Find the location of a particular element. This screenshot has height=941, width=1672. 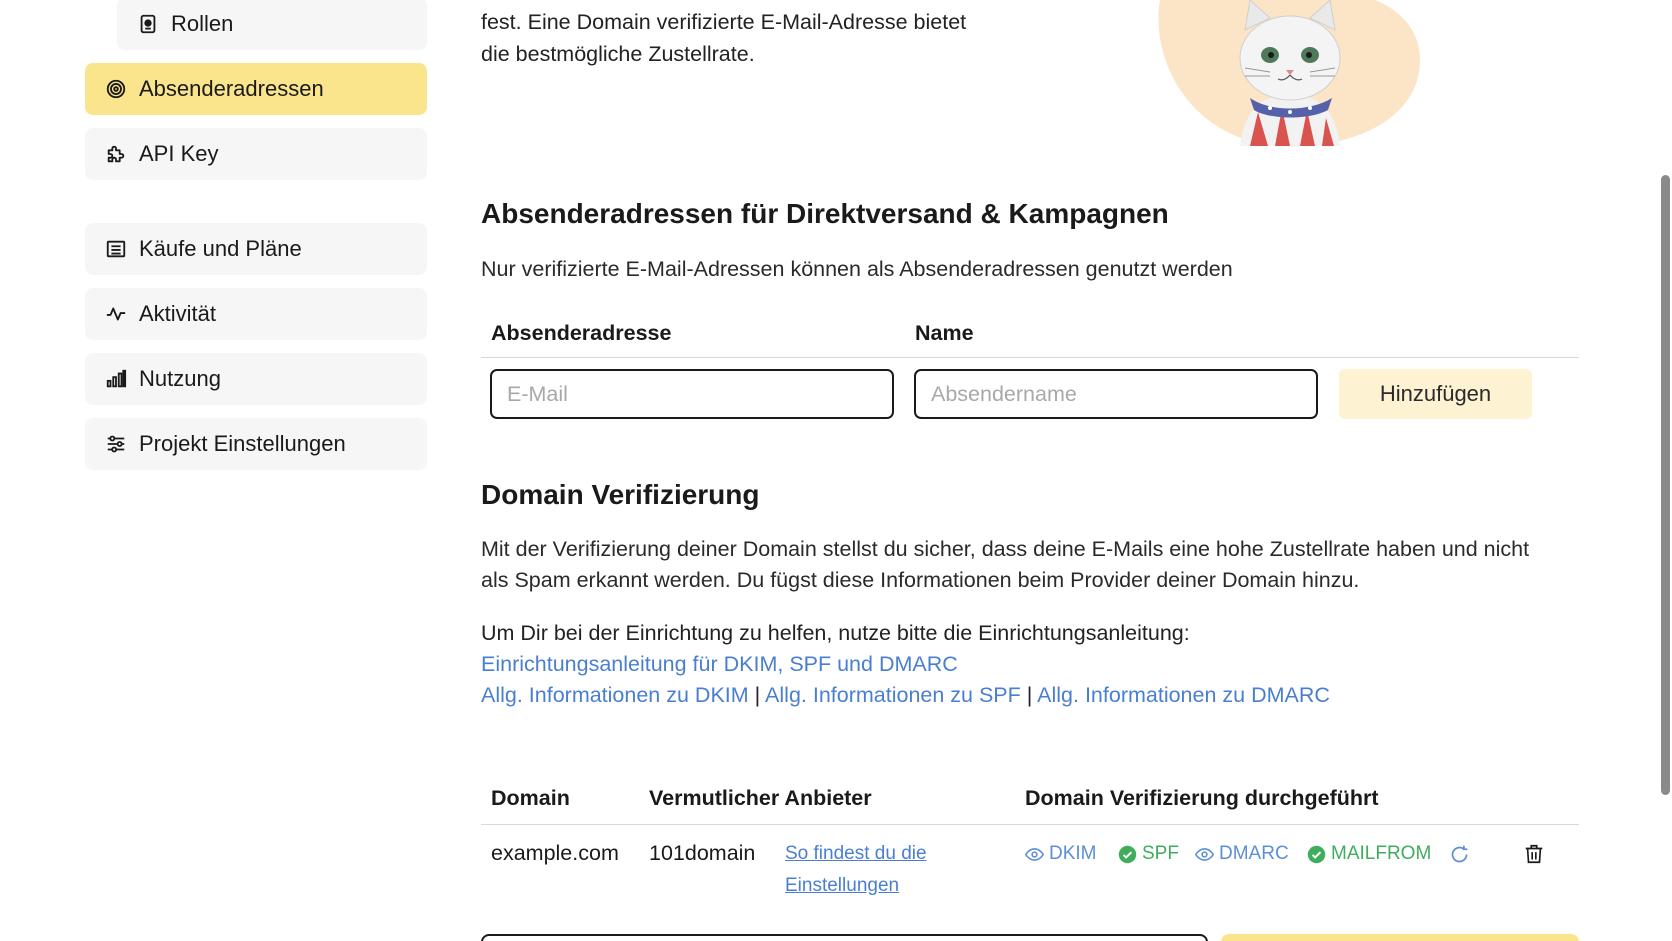

add-sender-button: Hinzufügen is located at coordinates (1435, 394).